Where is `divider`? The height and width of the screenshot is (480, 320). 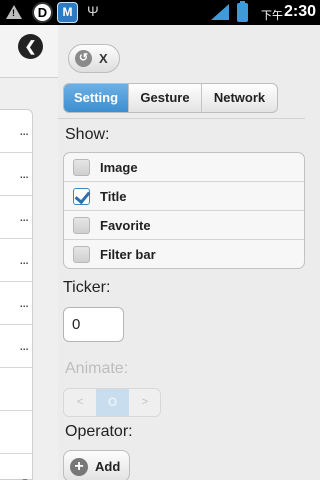 divider is located at coordinates (181, 118).